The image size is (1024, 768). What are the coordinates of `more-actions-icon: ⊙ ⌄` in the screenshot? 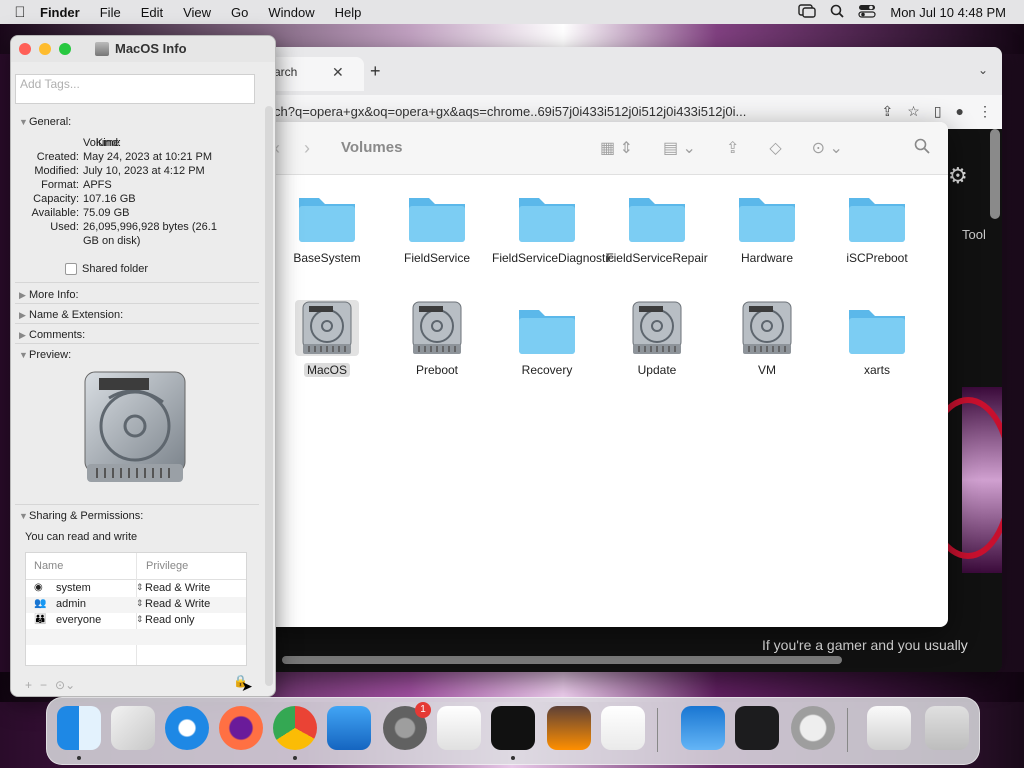 It's located at (827, 148).